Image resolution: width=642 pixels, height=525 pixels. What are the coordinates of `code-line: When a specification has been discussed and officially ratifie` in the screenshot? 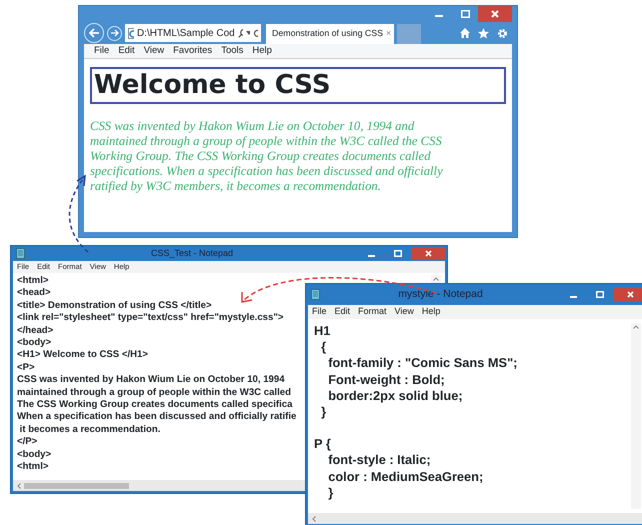 It's located at (156, 417).